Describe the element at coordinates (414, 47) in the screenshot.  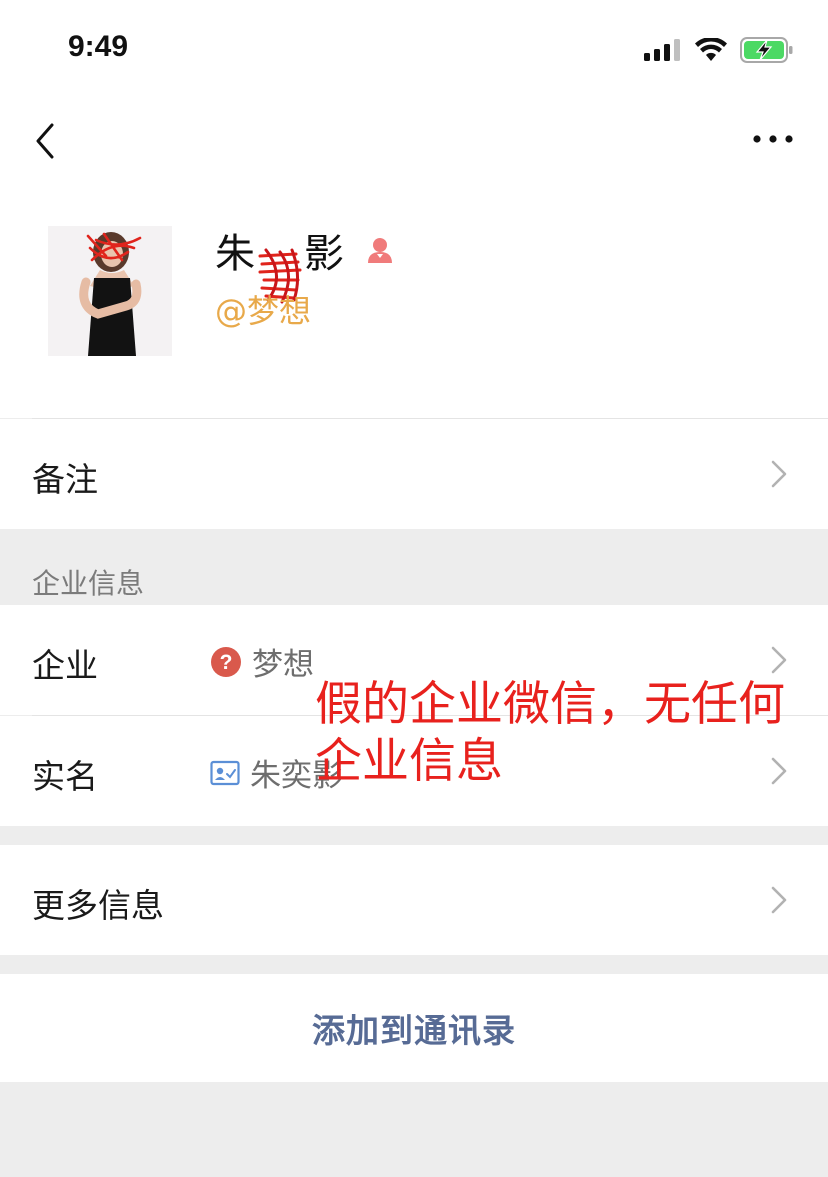
I see `status-bar: 9:49` at that location.